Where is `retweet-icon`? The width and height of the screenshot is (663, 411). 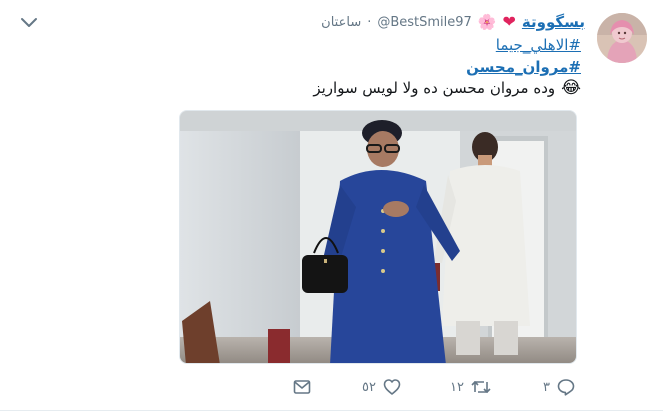 retweet-icon is located at coordinates (481, 387).